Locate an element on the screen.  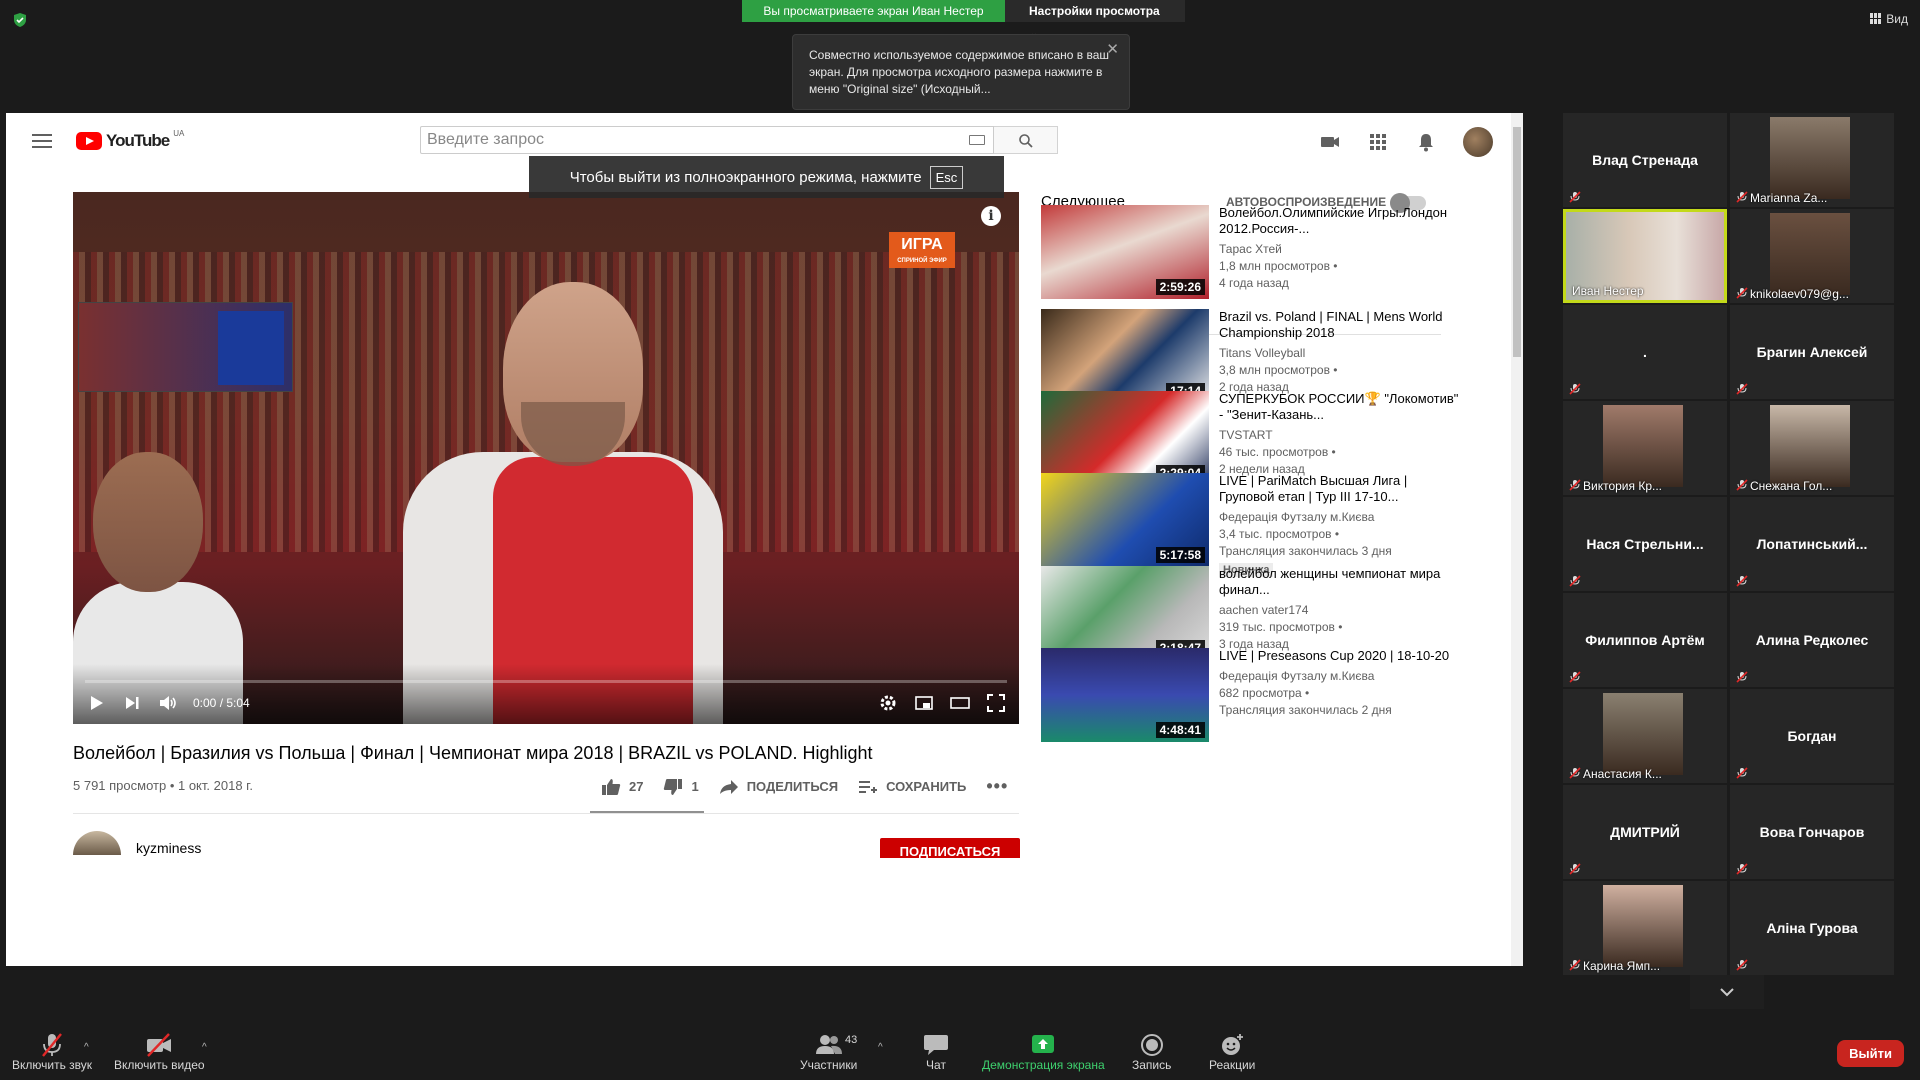
dislike-button: 1 is located at coordinates (681, 787).